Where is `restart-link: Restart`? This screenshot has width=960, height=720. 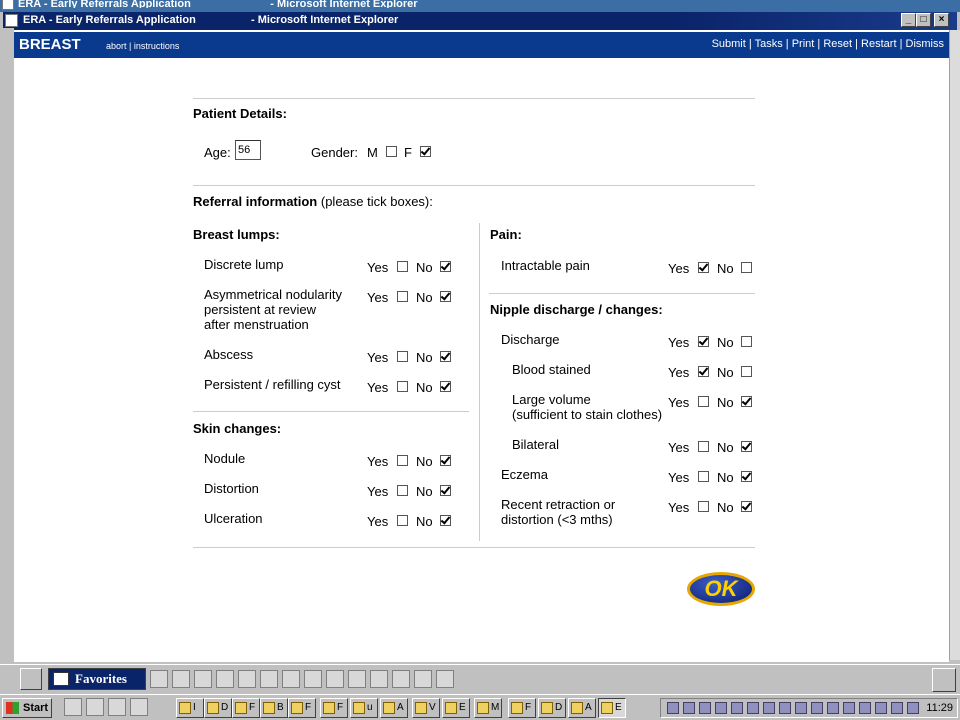 restart-link: Restart is located at coordinates (878, 44).